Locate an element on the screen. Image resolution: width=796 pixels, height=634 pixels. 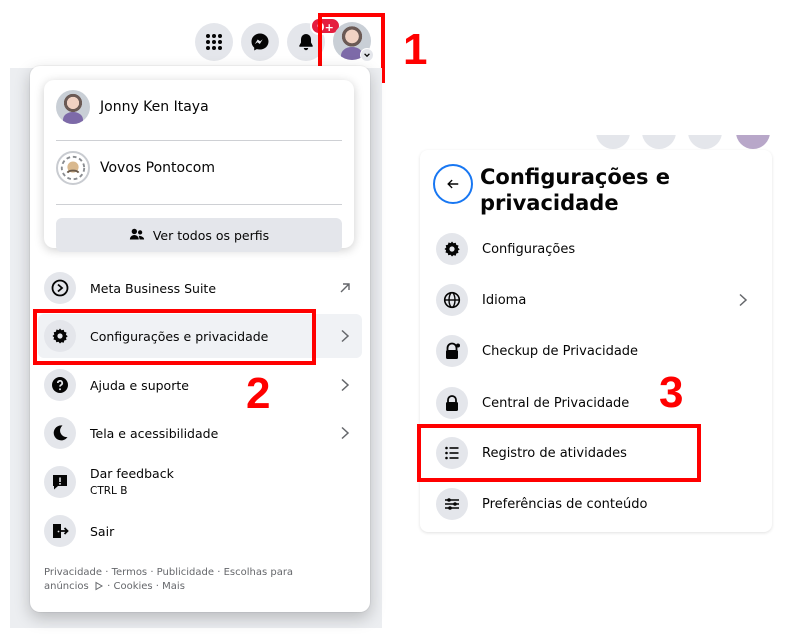
menu-item-give-feedback: Dar feedback CTRL B is located at coordinates (200, 482).